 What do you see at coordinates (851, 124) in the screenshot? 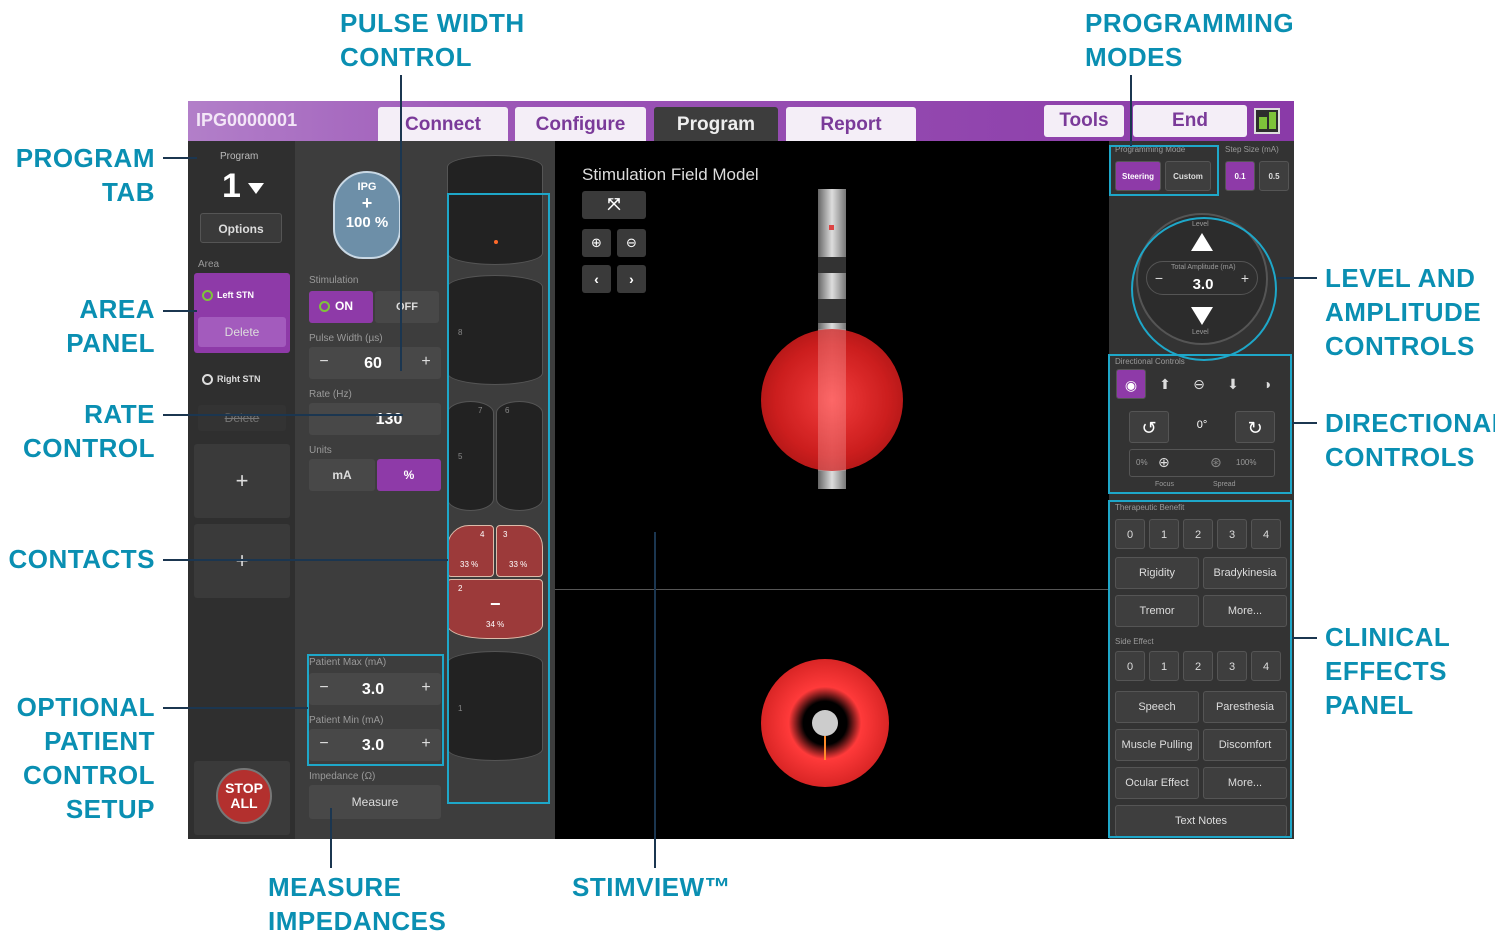
I see `tab-report: Report` at bounding box center [851, 124].